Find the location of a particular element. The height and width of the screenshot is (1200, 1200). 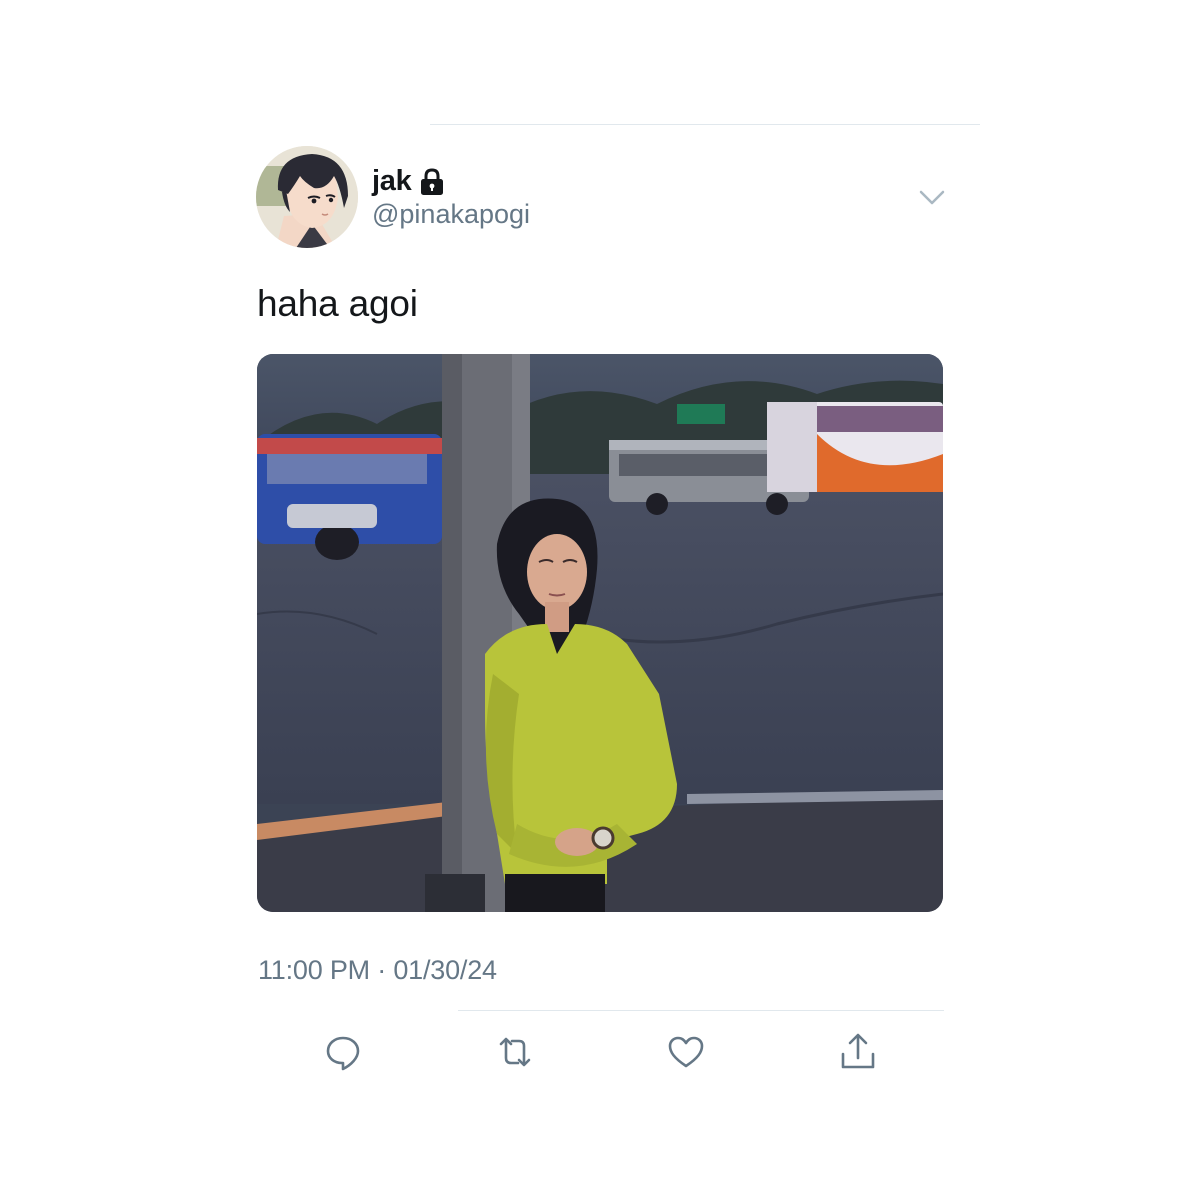

heart-icon is located at coordinates (686, 1052).